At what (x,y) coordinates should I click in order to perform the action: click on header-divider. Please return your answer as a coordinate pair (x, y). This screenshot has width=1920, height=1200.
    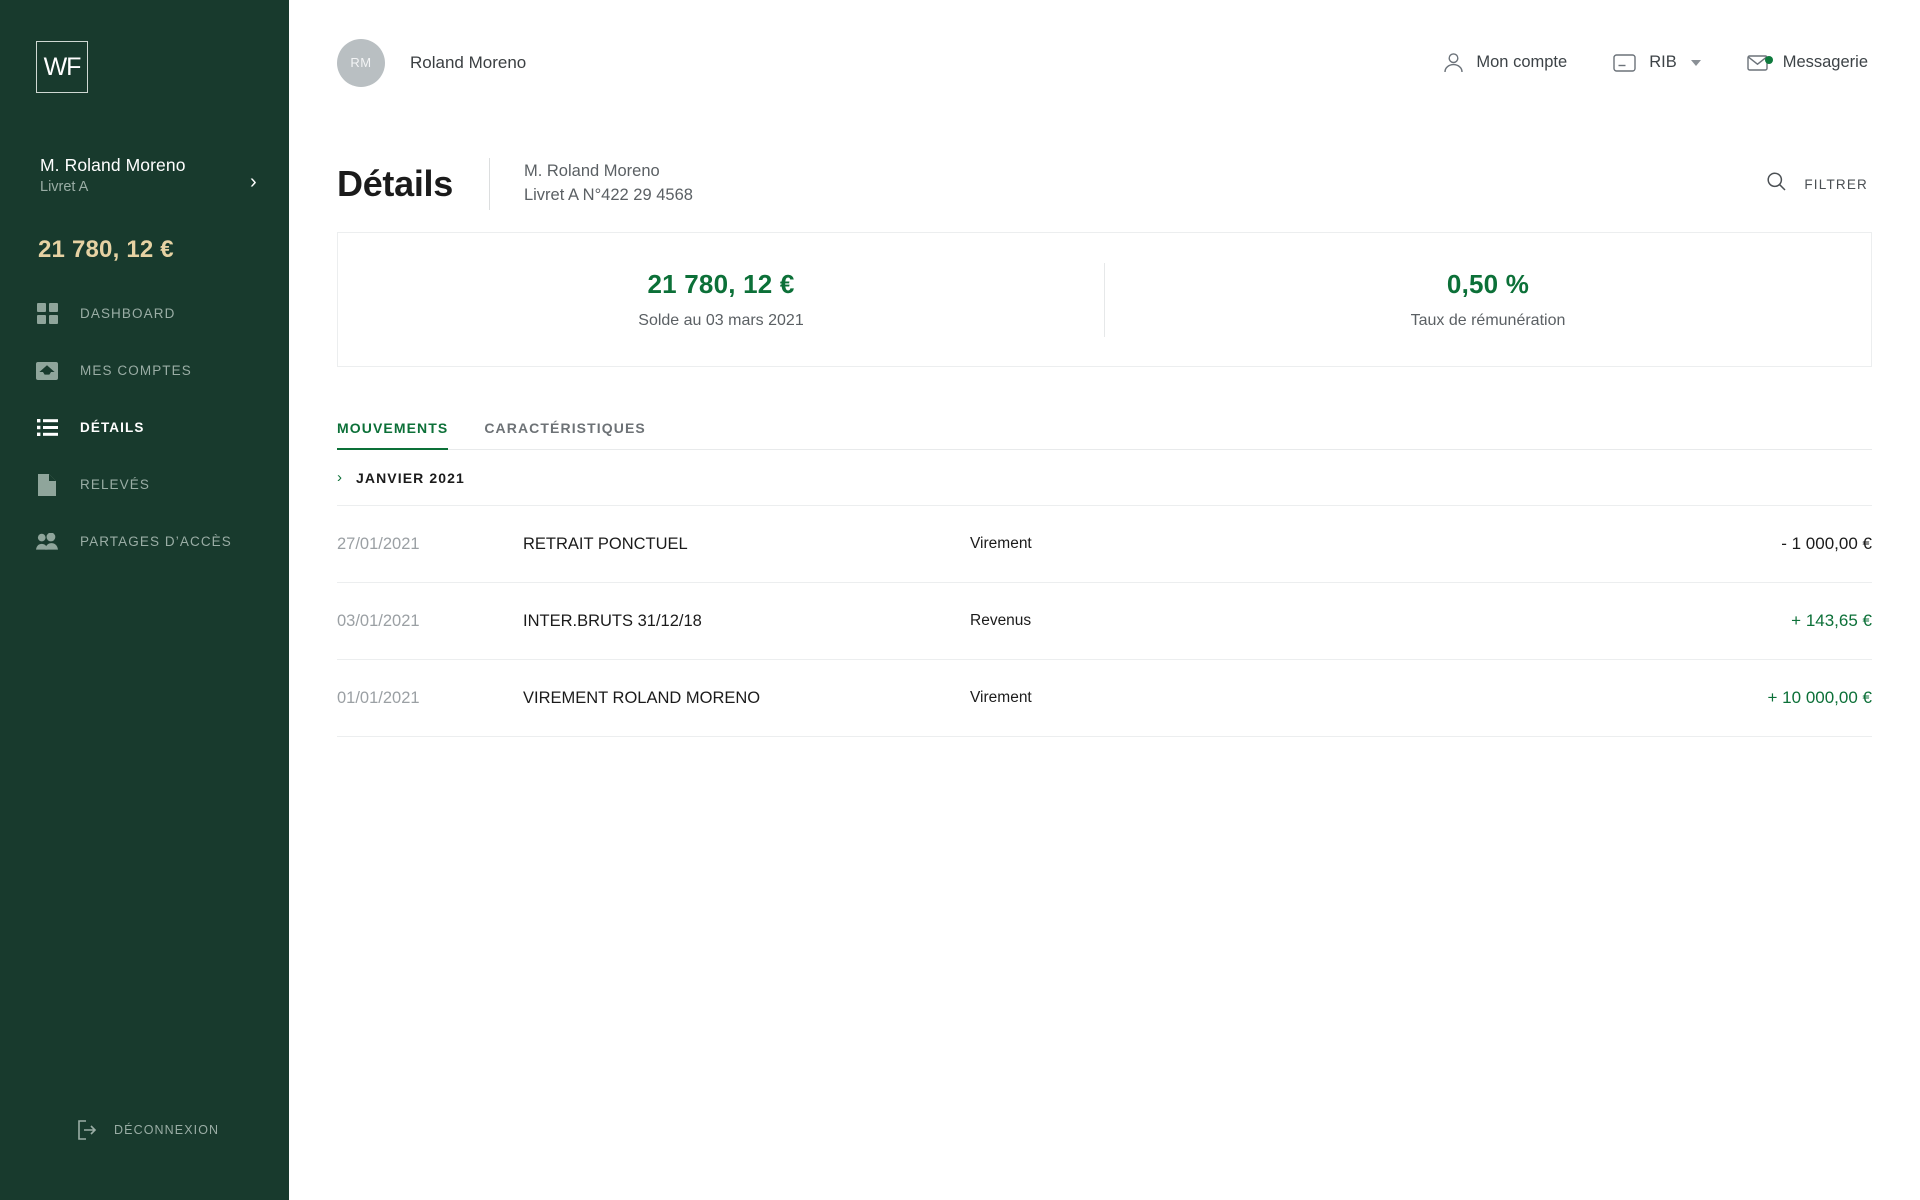
    Looking at the image, I should click on (489, 184).